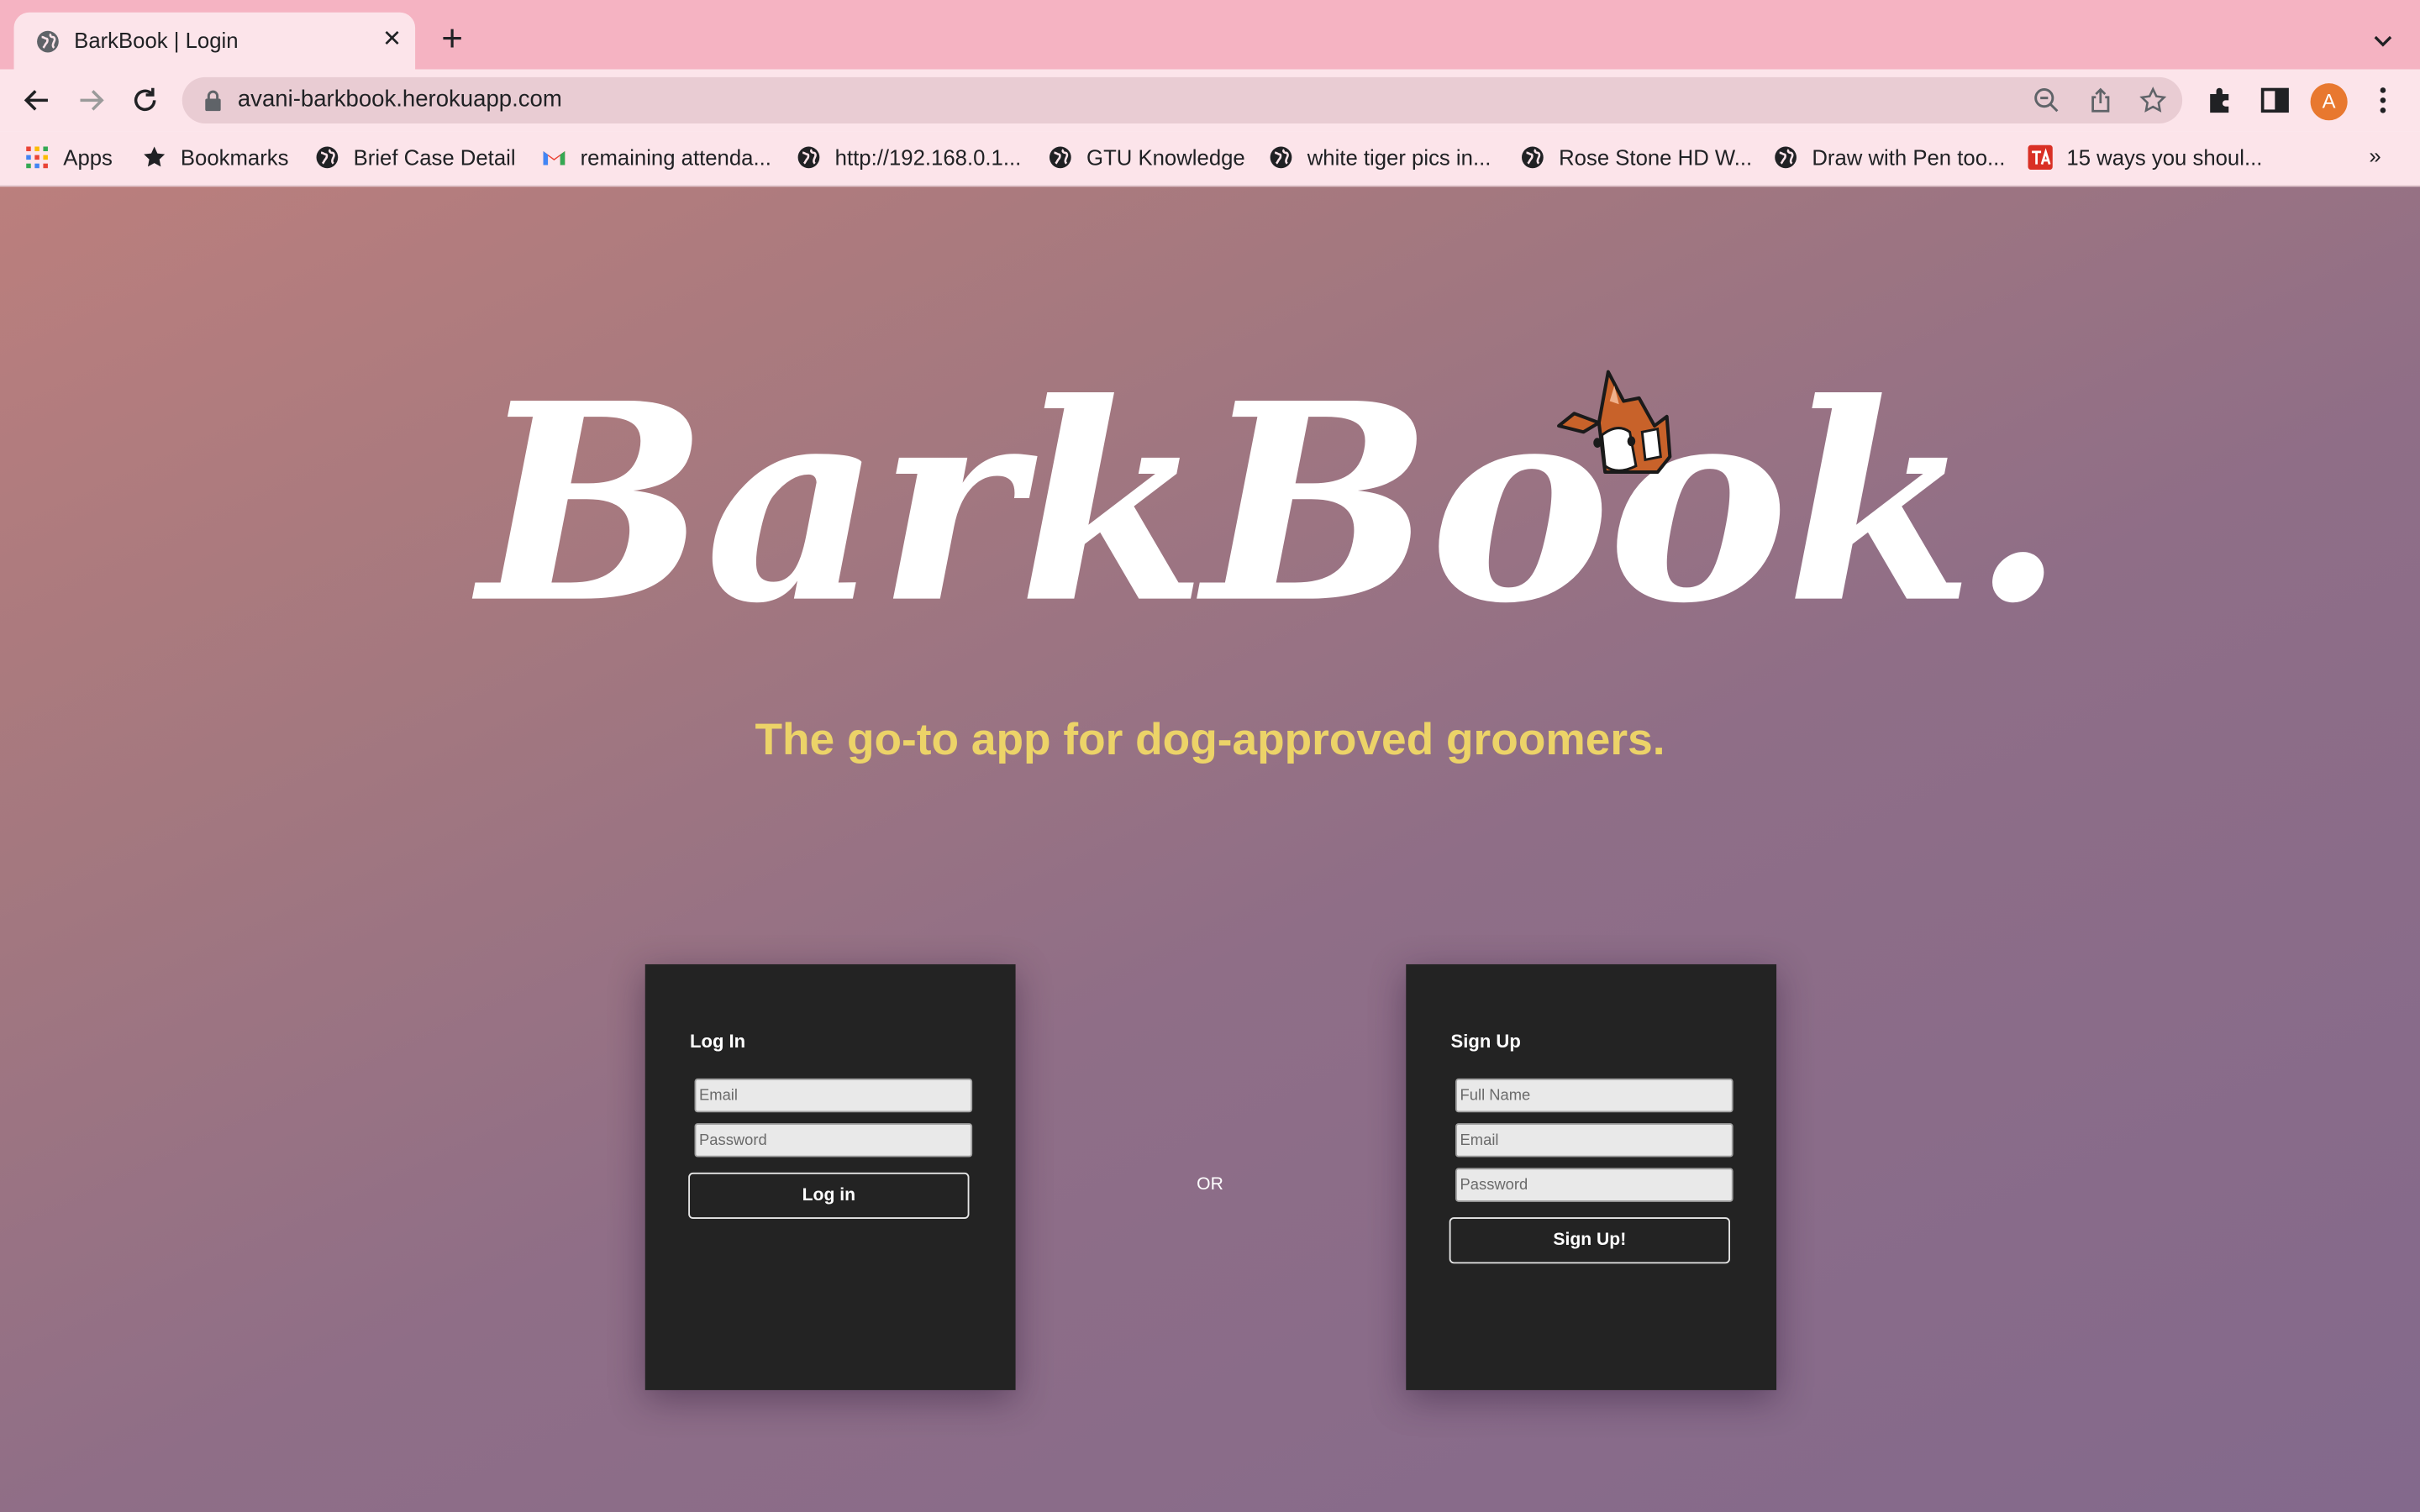 This screenshot has height=1512, width=2420. Describe the element at coordinates (1594, 1095) in the screenshot. I see `signup-name-input` at that location.